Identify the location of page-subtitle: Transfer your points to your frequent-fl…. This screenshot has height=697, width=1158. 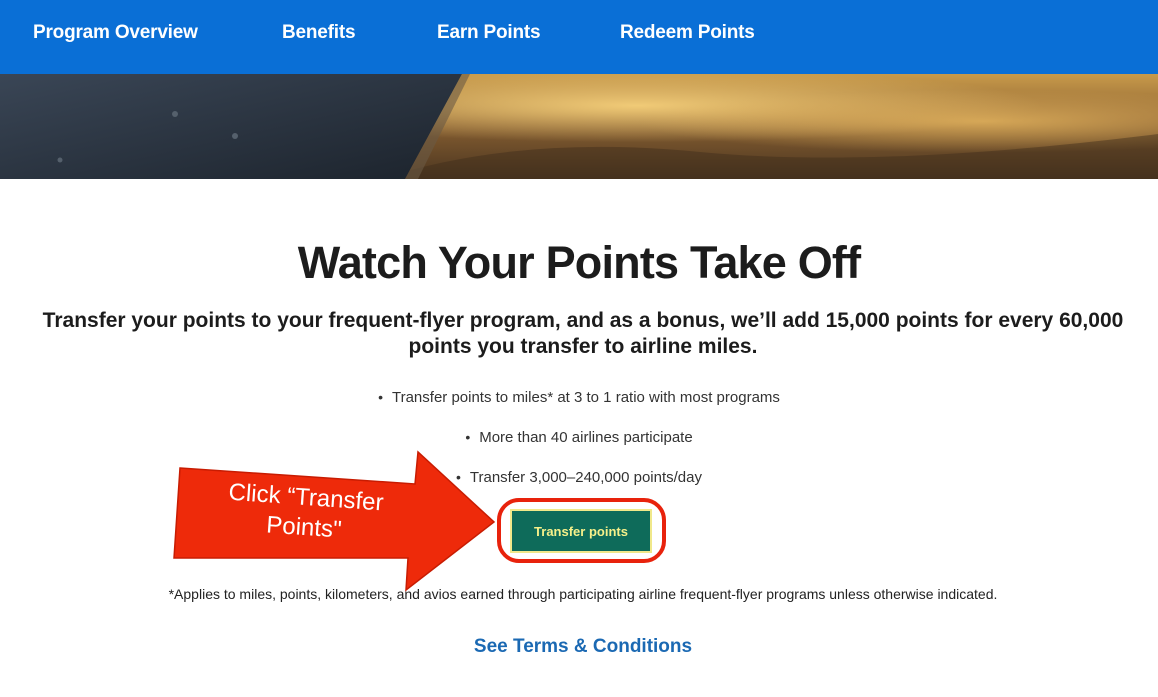
(583, 333).